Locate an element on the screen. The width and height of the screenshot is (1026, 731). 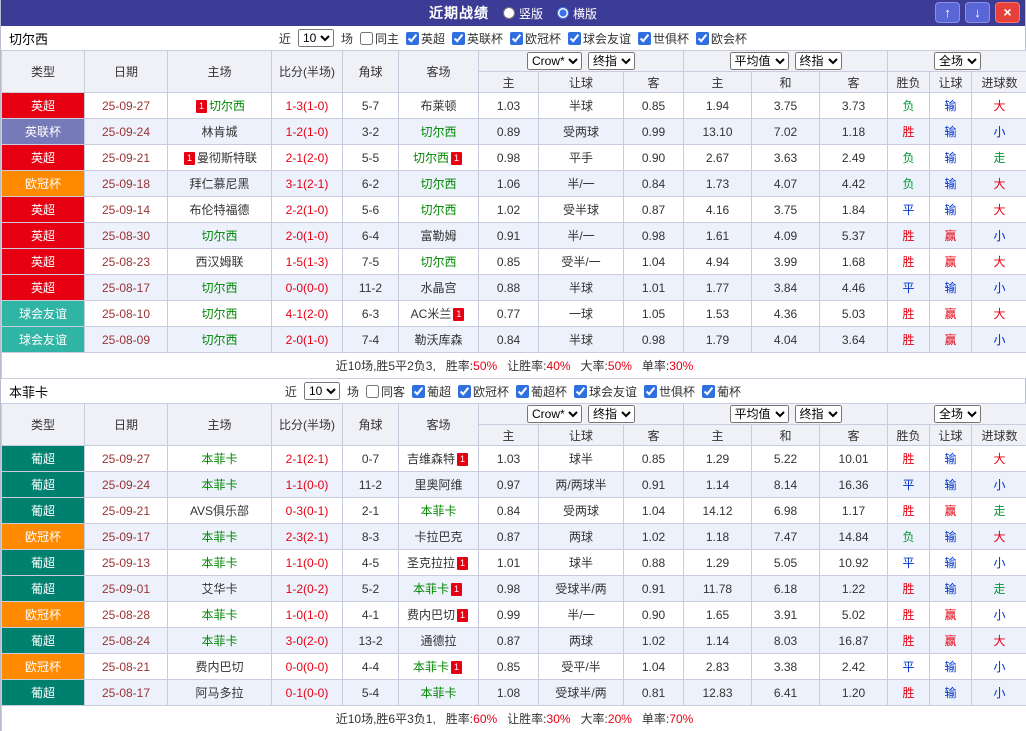
column-header-0: 类型 is located at coordinates (43, 424).